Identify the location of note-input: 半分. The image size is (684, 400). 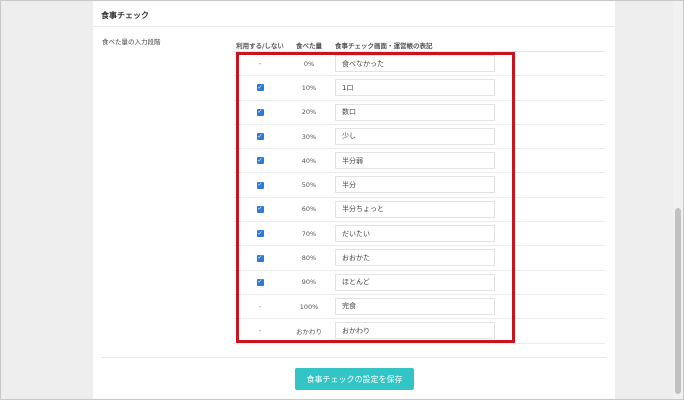
(415, 185).